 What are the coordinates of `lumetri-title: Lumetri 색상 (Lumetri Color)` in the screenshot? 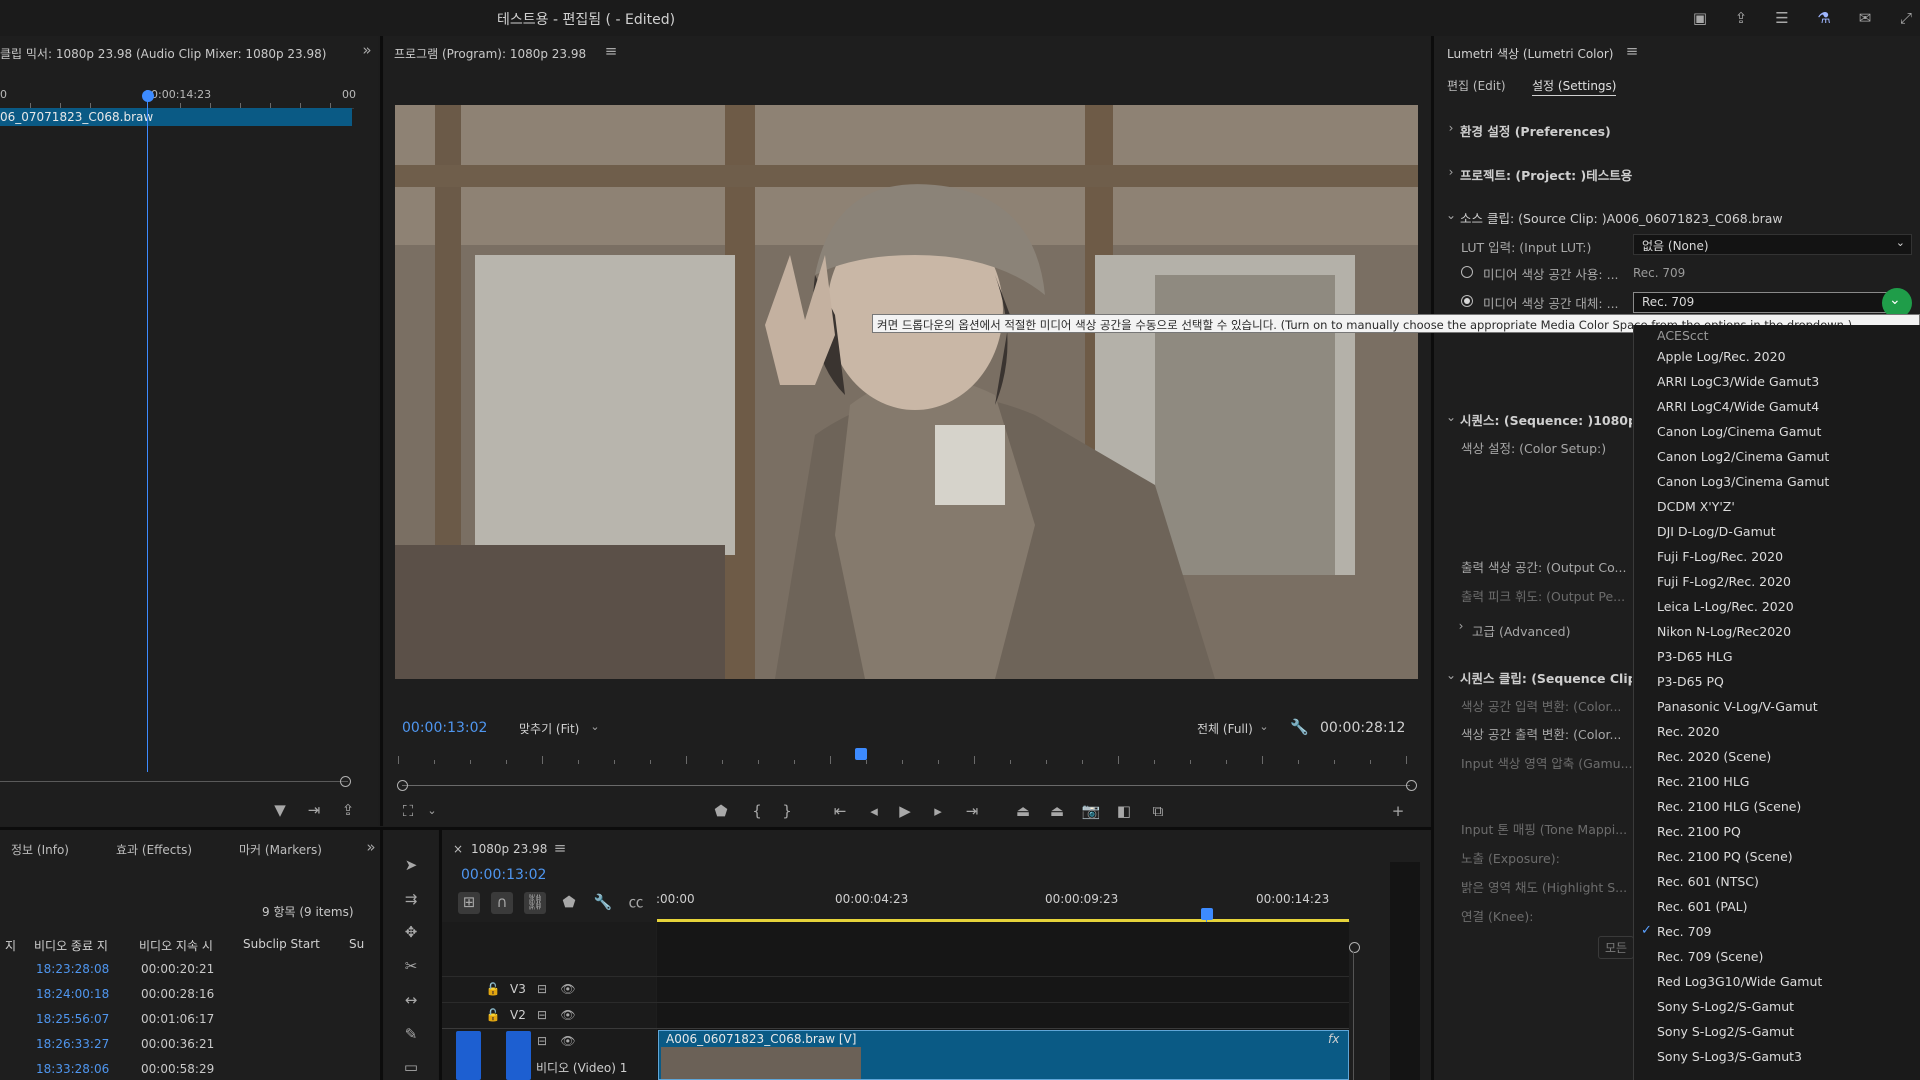 It's located at (1530, 53).